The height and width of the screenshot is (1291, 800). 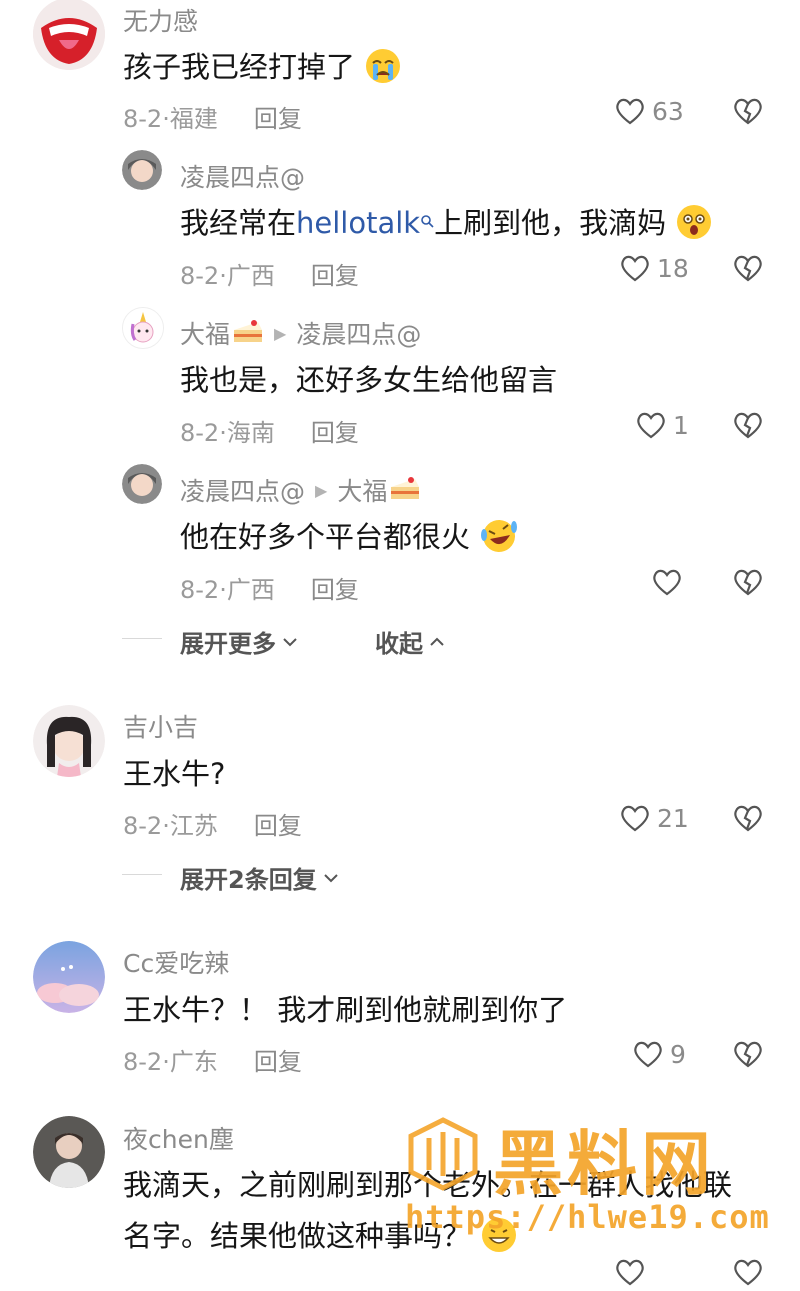 What do you see at coordinates (383, 69) in the screenshot?
I see `crying-emoji-icon` at bounding box center [383, 69].